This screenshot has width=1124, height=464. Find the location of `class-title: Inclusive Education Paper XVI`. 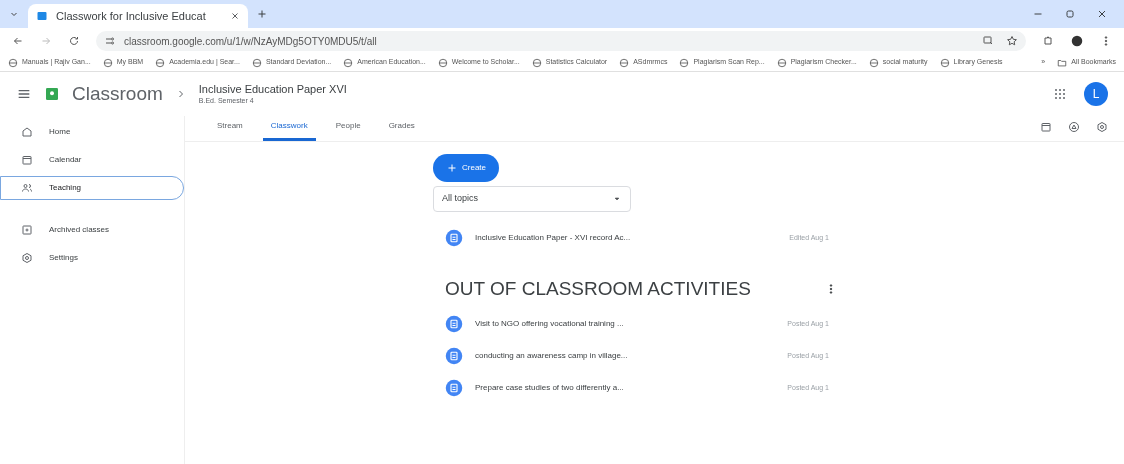

class-title: Inclusive Education Paper XVI is located at coordinates (272, 89).